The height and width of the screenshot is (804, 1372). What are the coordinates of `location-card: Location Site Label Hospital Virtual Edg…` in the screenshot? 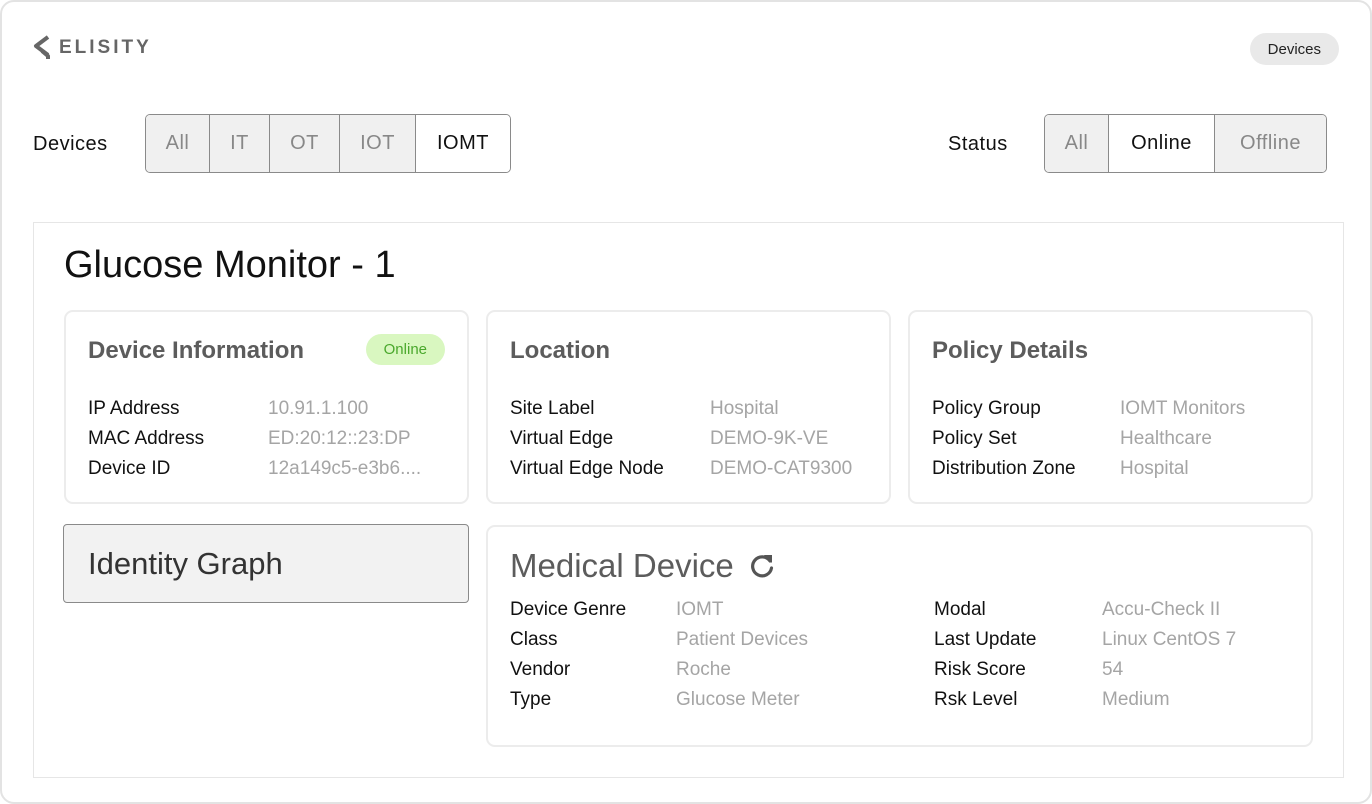 It's located at (688, 407).